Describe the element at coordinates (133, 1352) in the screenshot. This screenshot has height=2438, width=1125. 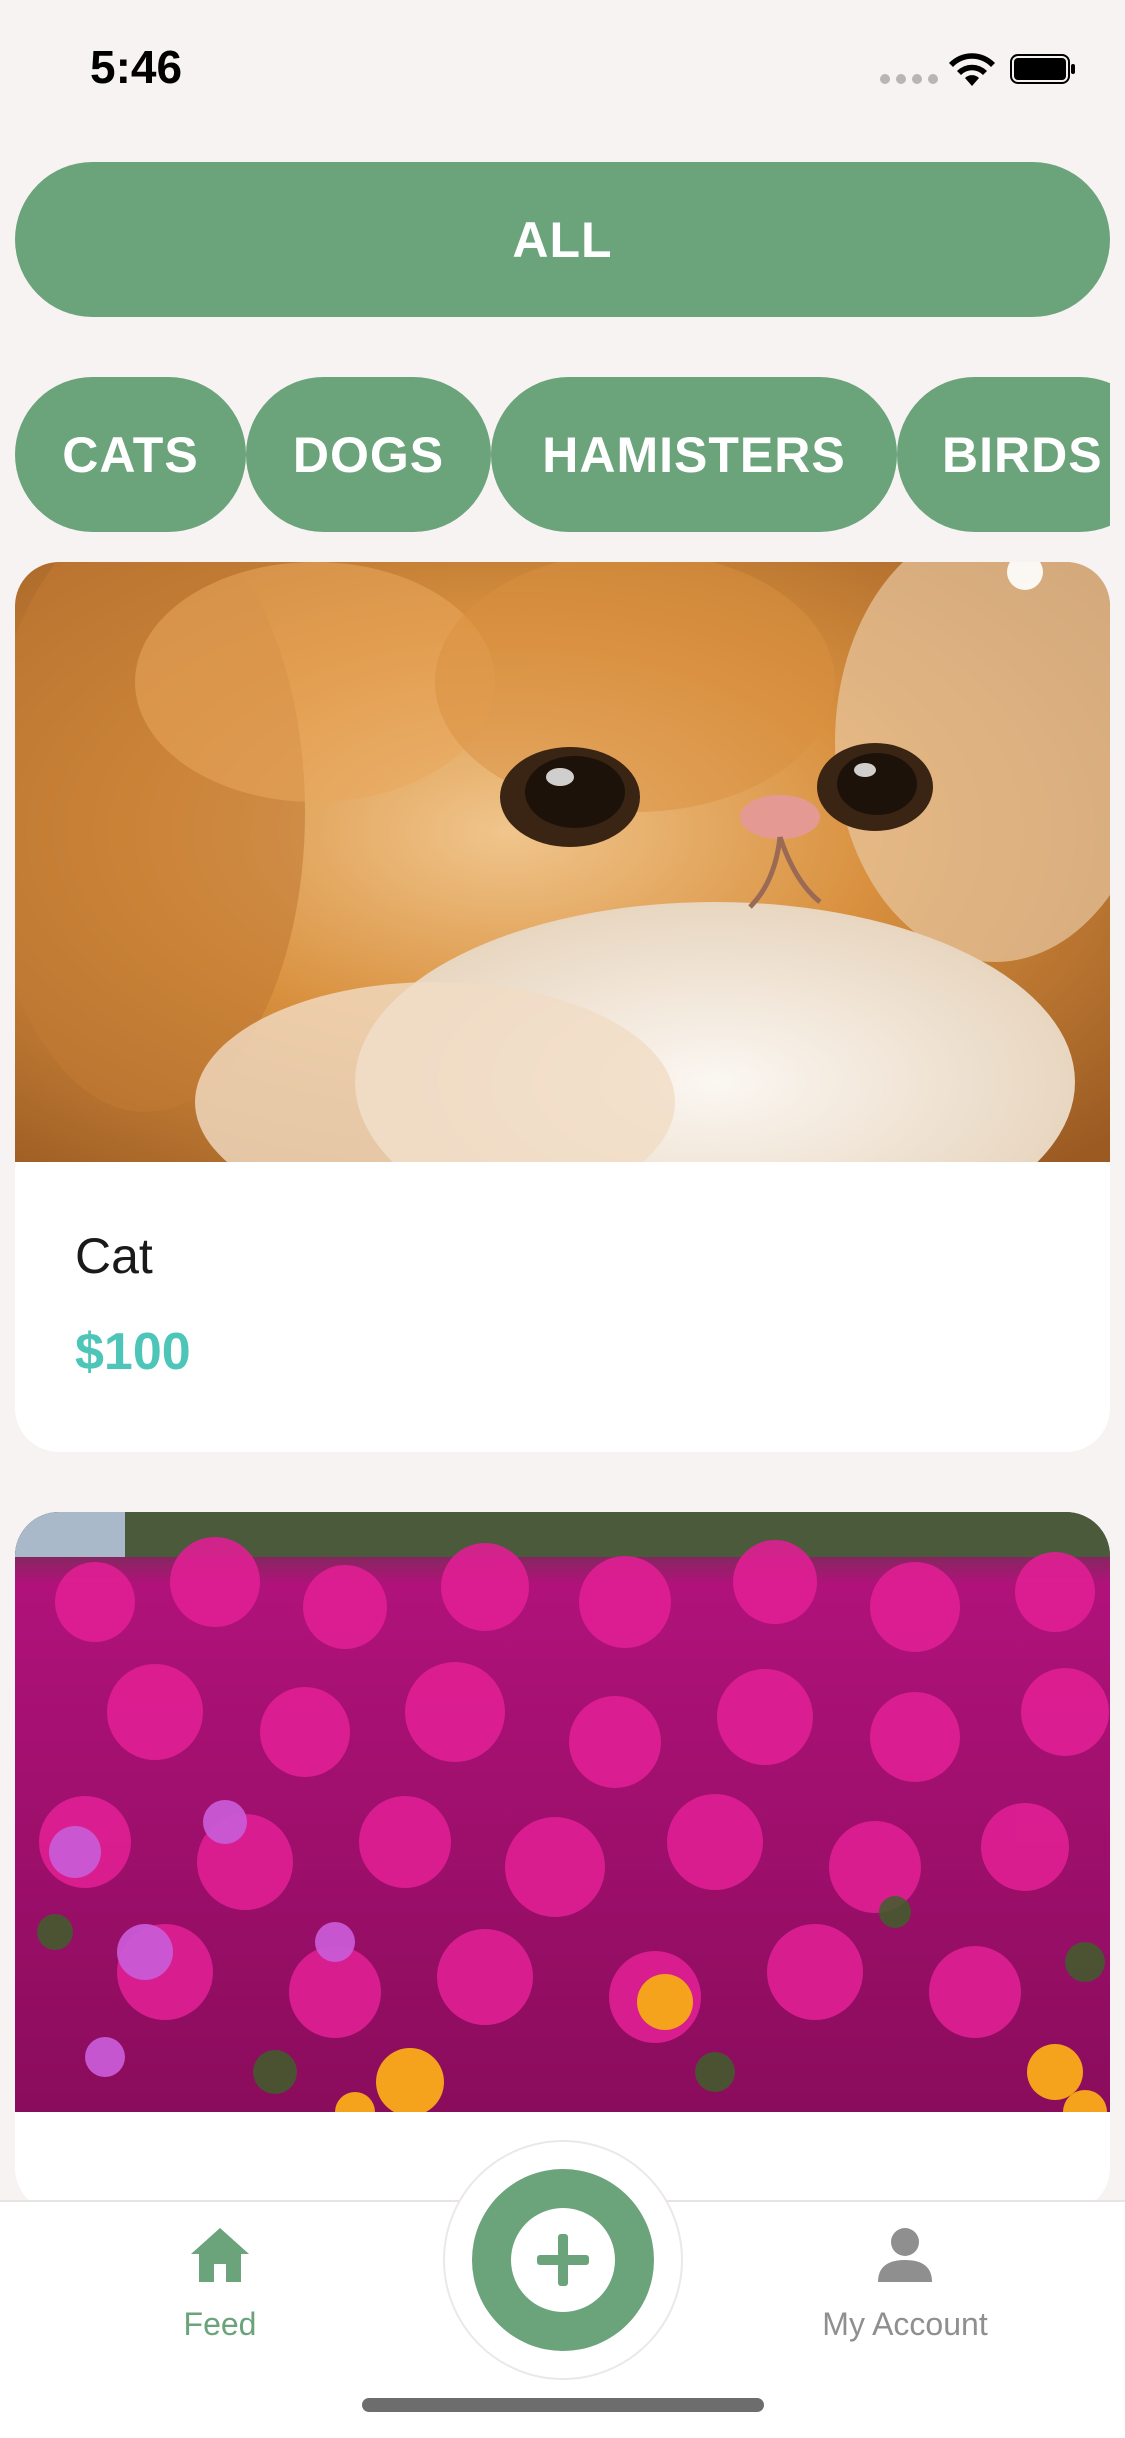
I see `listing-price: $100` at that location.